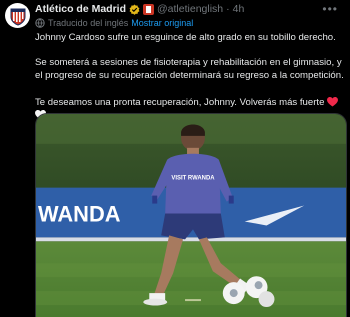  I want to click on translate-icon, so click(40, 23).